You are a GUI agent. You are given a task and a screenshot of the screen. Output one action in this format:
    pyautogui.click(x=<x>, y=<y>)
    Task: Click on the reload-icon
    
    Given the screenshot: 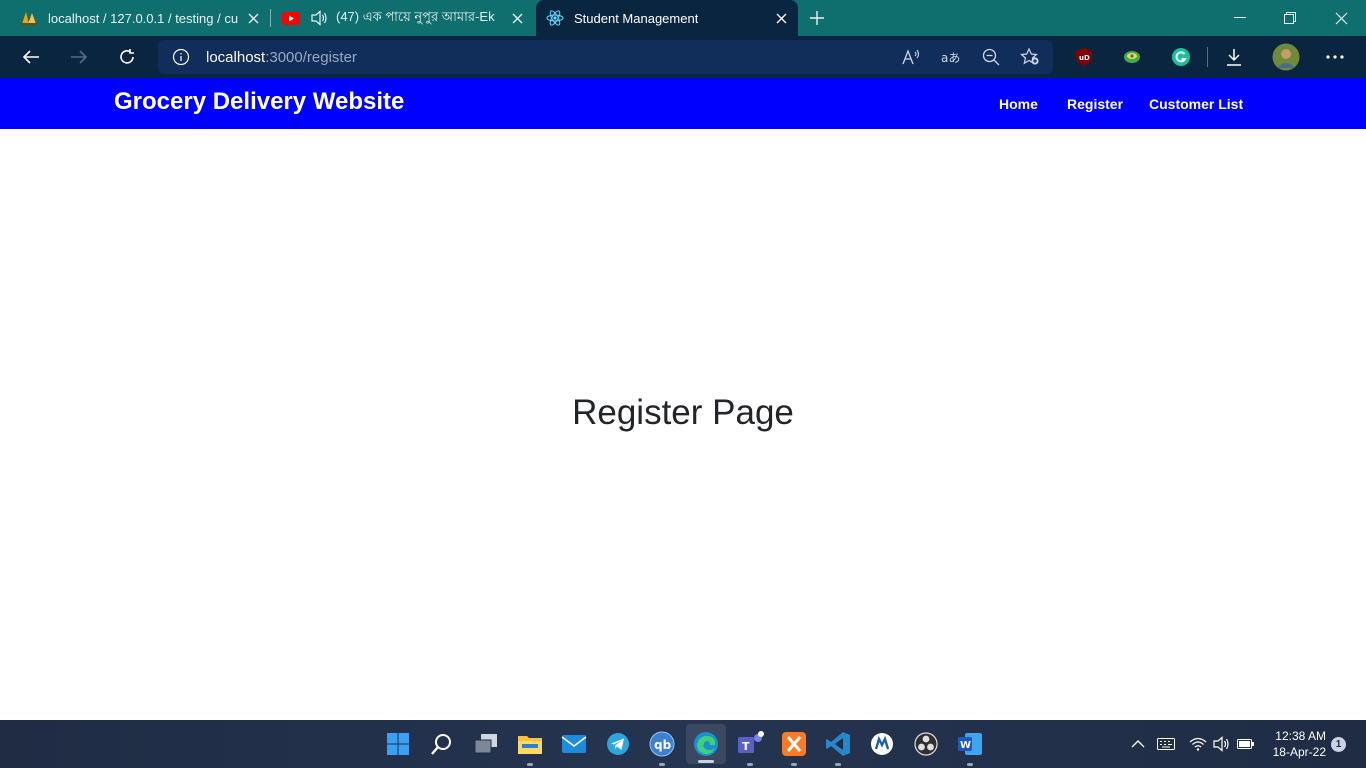 What is the action you would take?
    pyautogui.click(x=127, y=56)
    